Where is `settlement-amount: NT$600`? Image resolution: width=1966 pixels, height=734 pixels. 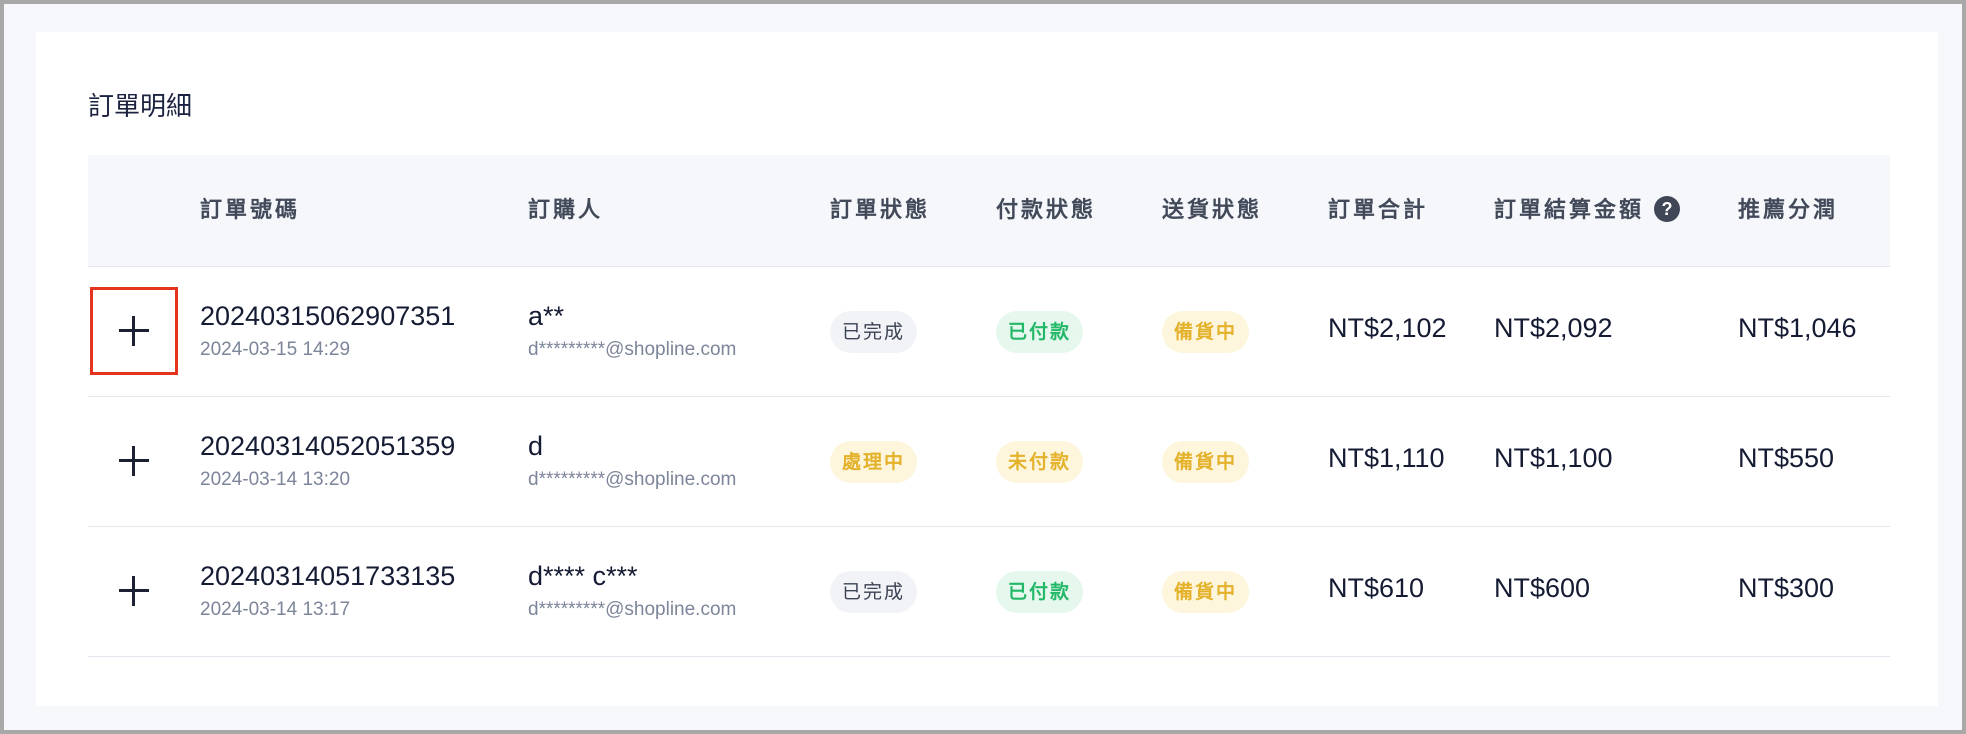
settlement-amount: NT$600 is located at coordinates (1542, 588).